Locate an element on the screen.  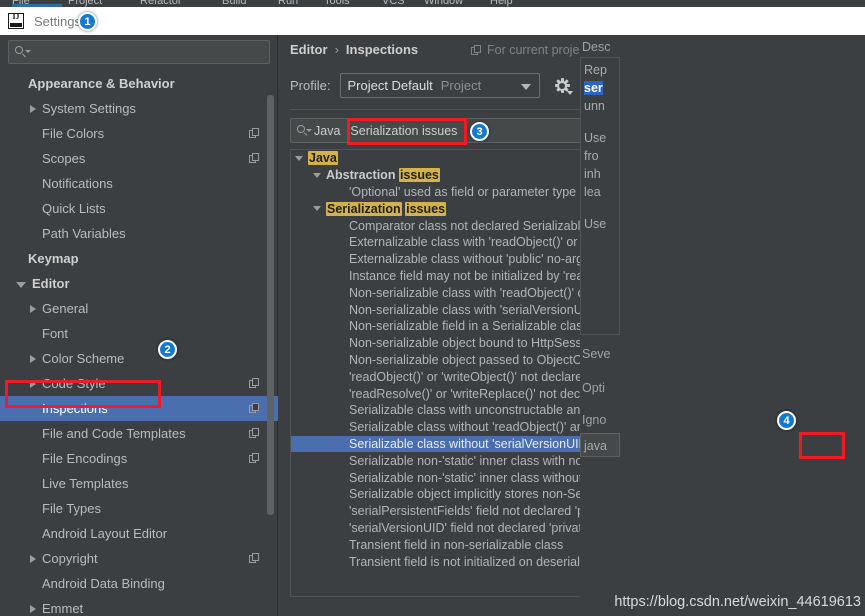
sidebar-item-label: Copyright is located at coordinates (70, 558).